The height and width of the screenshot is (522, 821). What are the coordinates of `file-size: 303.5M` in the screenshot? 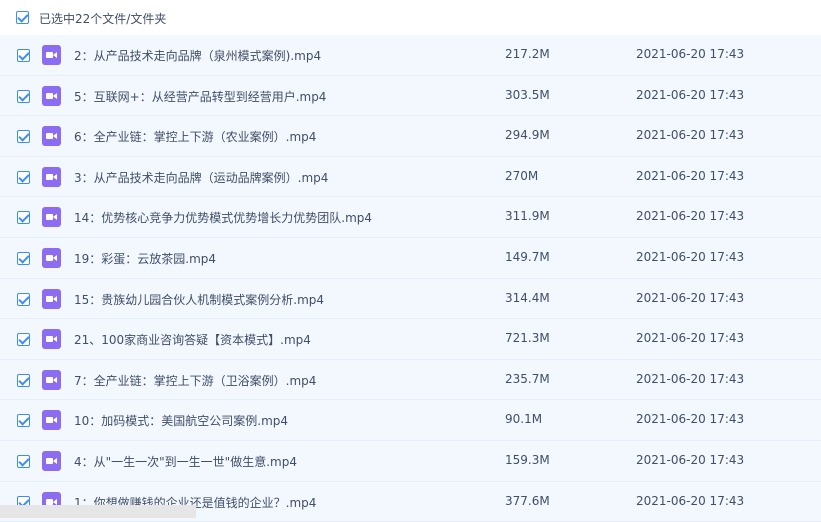 It's located at (527, 94).